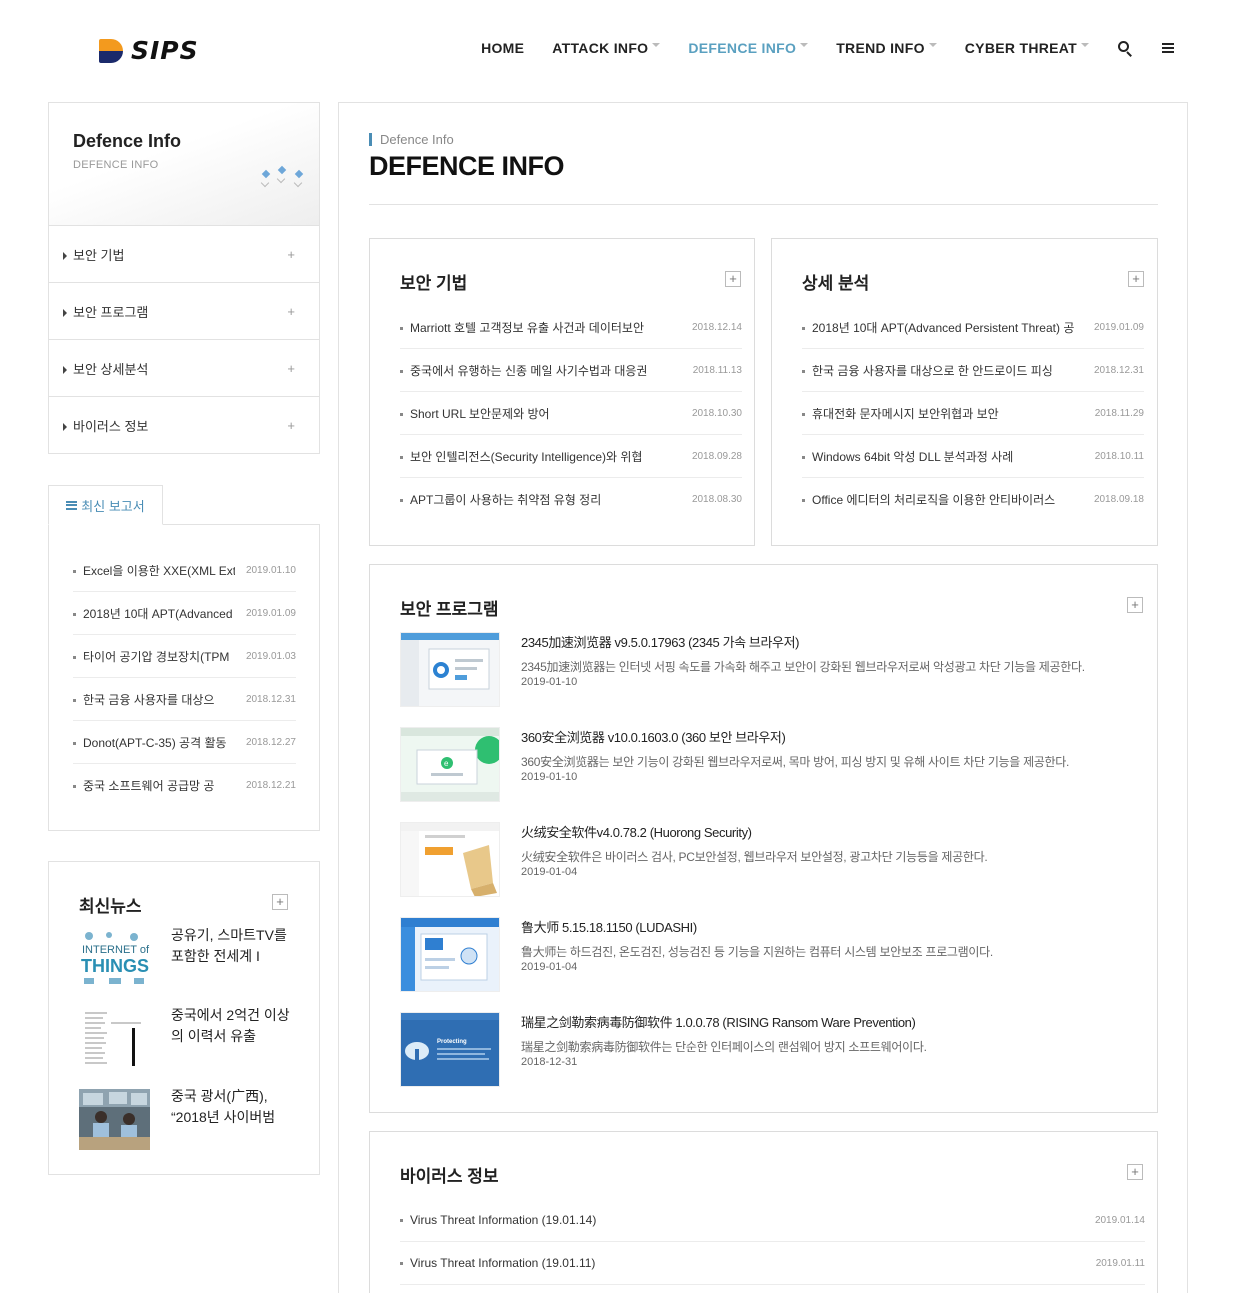 This screenshot has width=1237, height=1293. I want to click on more-virus-button: +, so click(1135, 1172).